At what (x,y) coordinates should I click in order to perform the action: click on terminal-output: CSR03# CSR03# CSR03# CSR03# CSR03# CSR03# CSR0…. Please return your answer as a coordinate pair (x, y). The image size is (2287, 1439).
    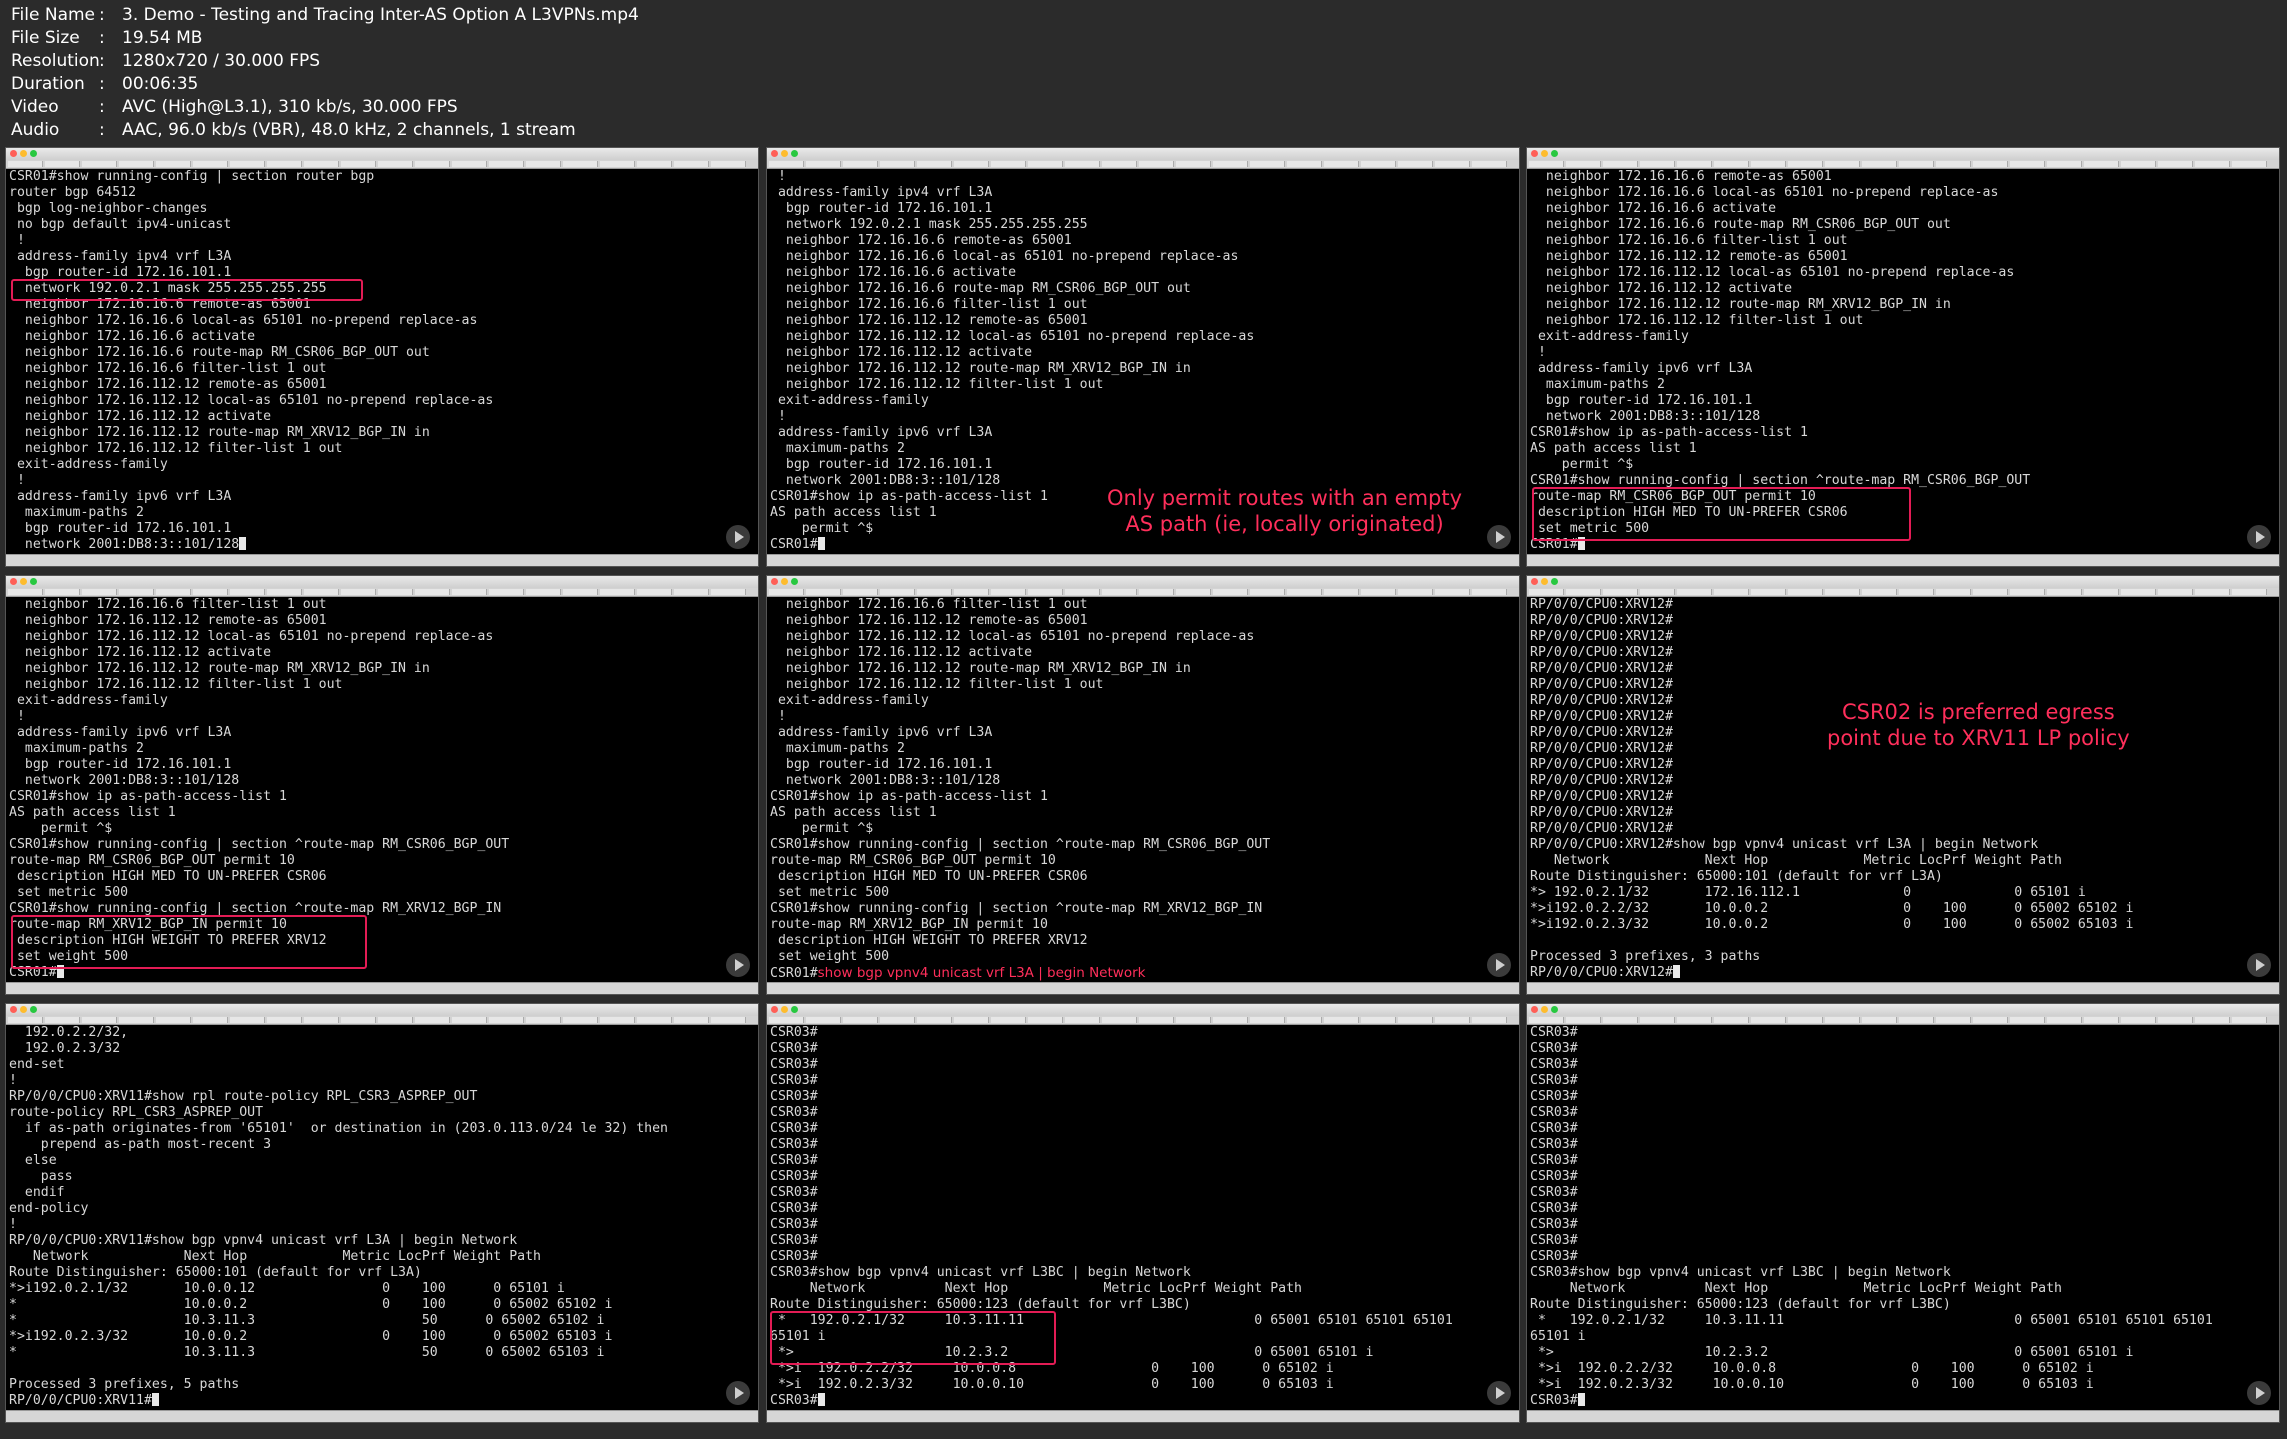
    Looking at the image, I should click on (1903, 1217).